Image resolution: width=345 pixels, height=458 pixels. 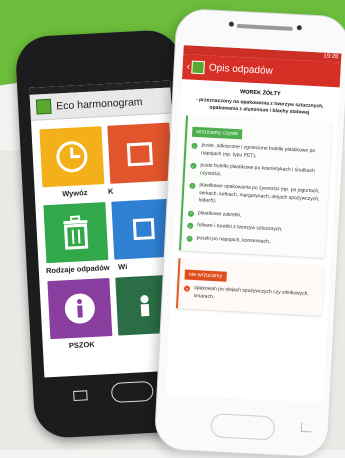 I want to click on tile-label-k: K, so click(x=110, y=191).